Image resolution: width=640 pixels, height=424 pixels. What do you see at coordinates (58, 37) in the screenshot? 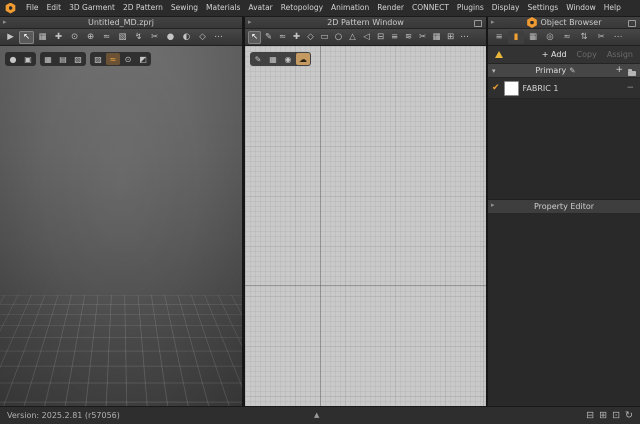
I see `tool-transform-gizmo: ✚` at bounding box center [58, 37].